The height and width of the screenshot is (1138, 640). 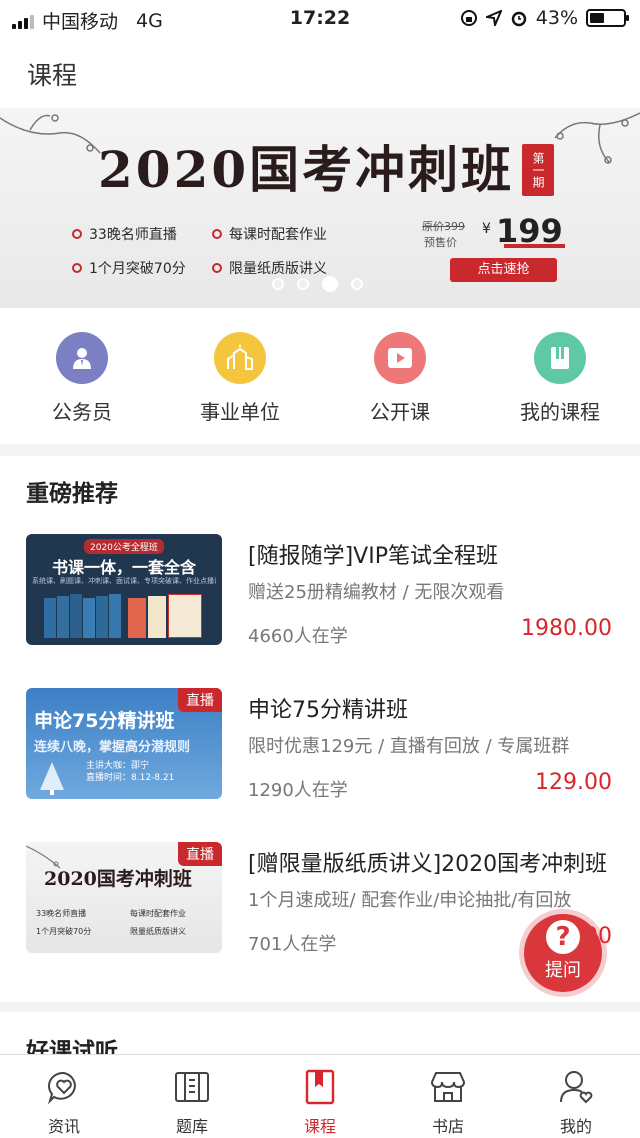 What do you see at coordinates (493, 18) in the screenshot?
I see `location-icon` at bounding box center [493, 18].